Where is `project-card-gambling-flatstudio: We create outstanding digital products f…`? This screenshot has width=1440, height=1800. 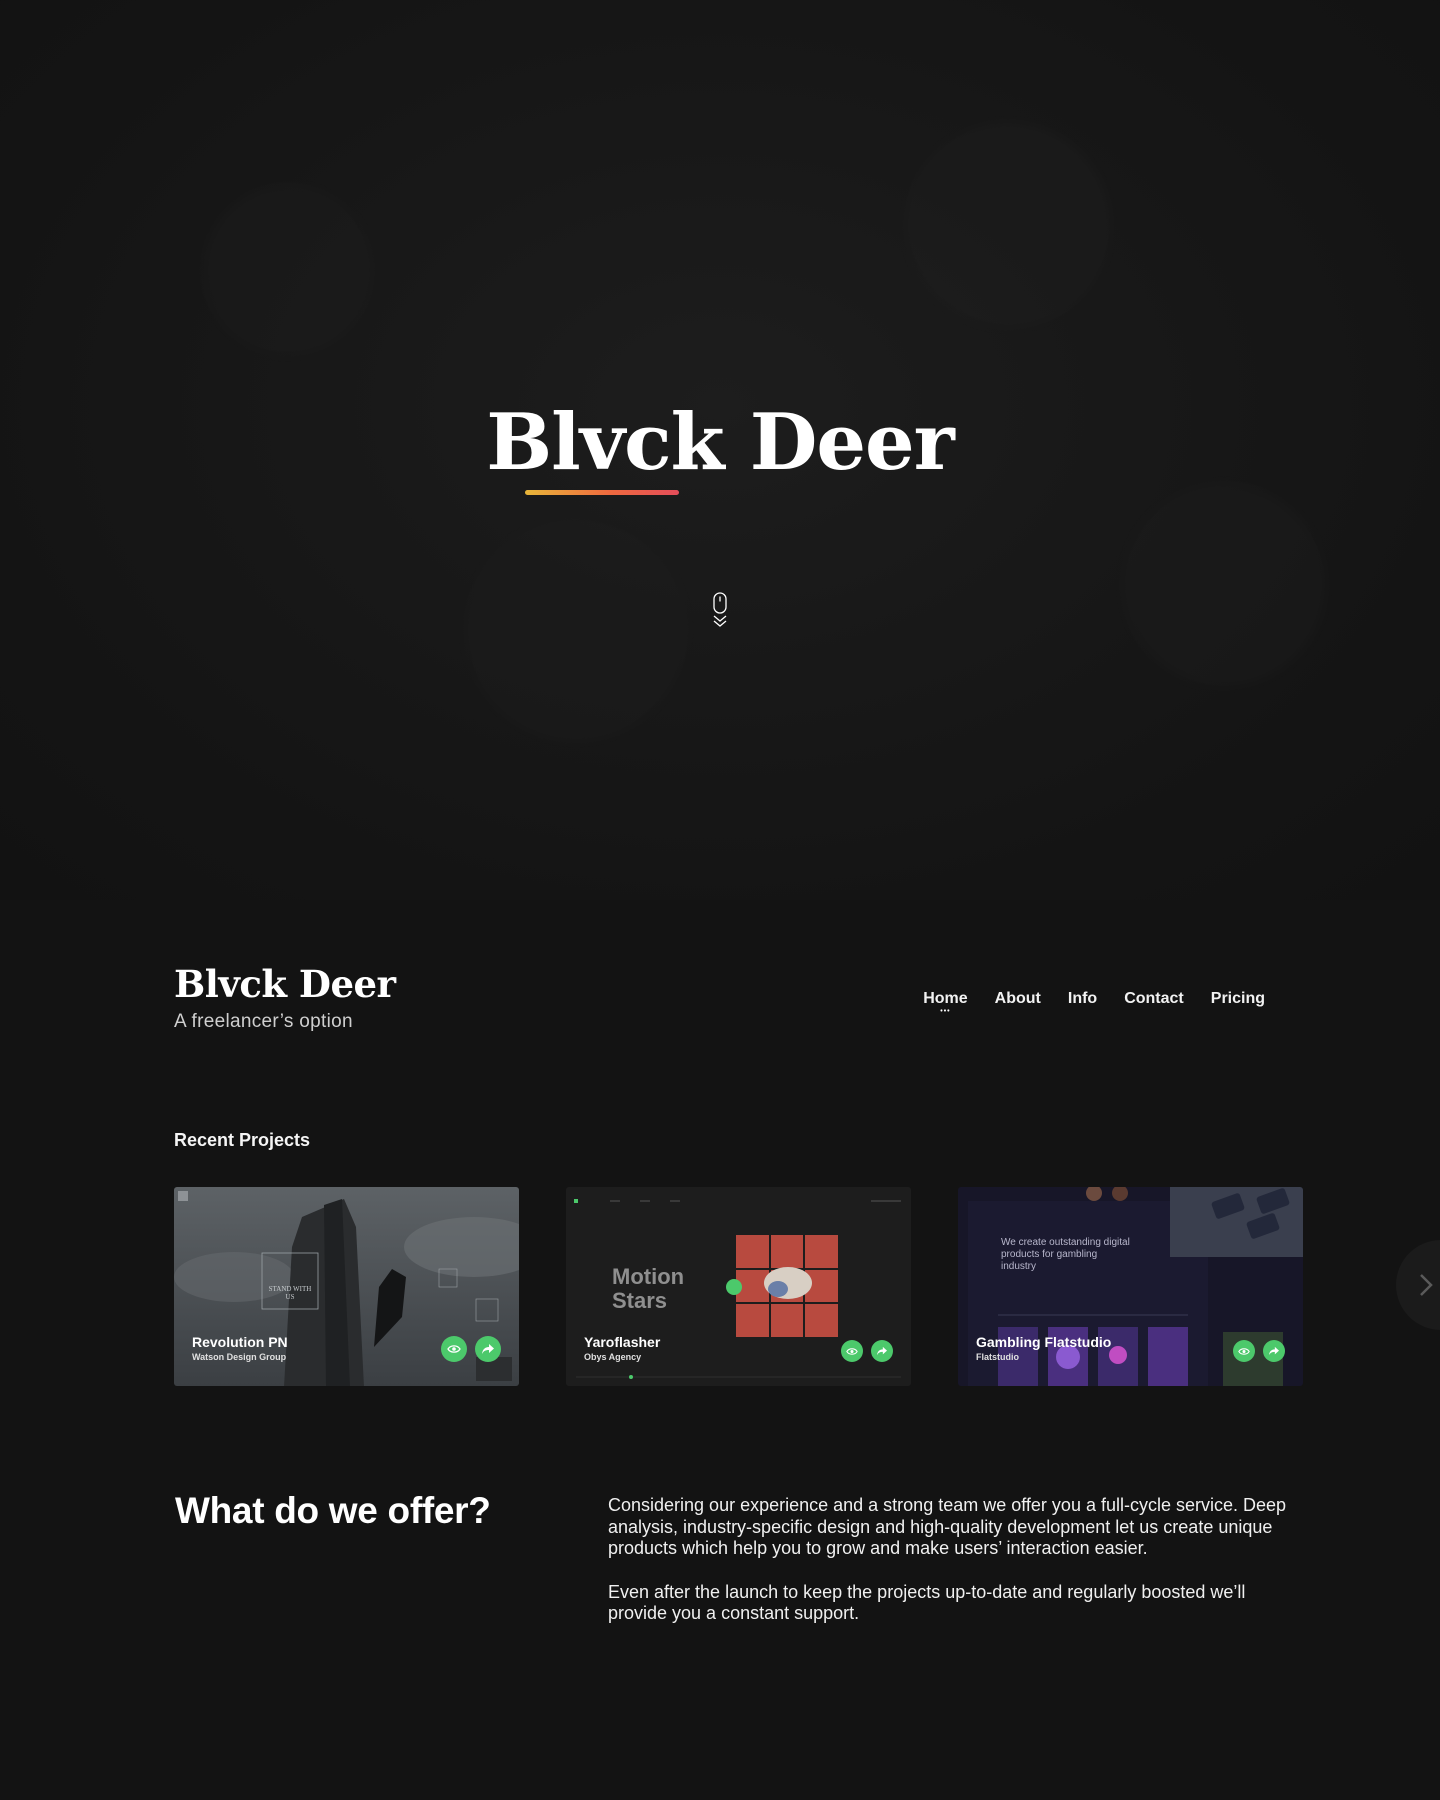
project-card-gambling-flatstudio: We create outstanding digital products f… is located at coordinates (1130, 1286).